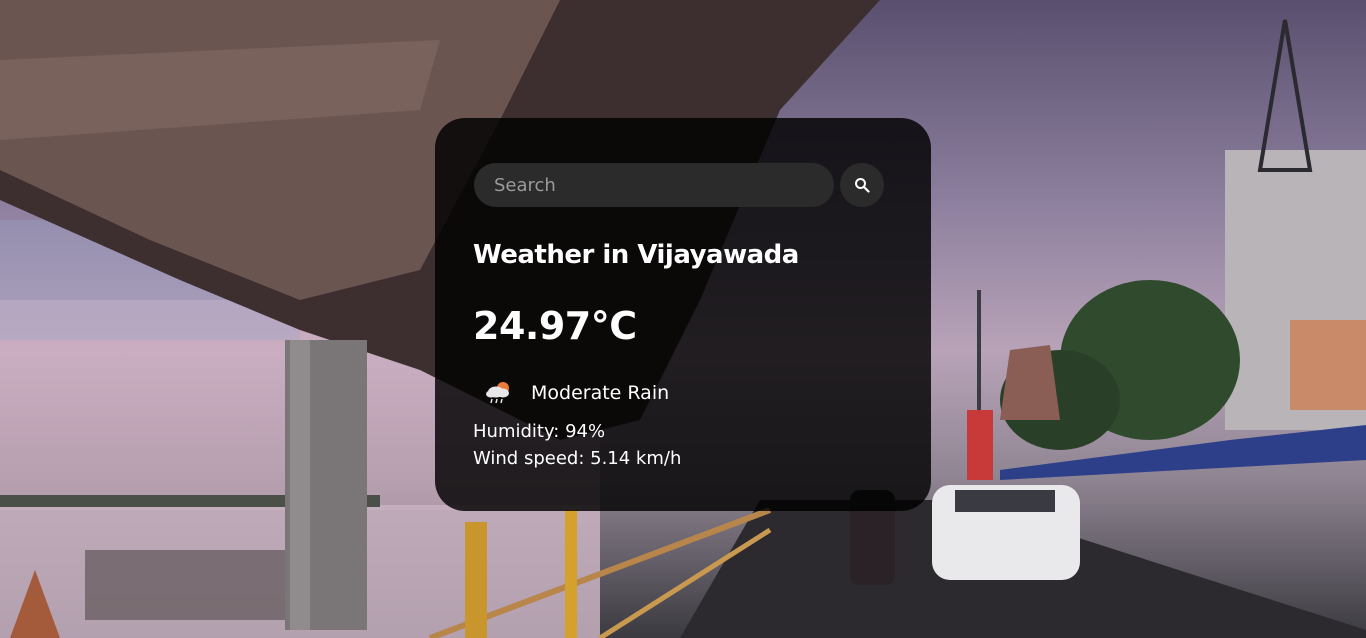 The width and height of the screenshot is (1366, 638). Describe the element at coordinates (600, 393) in the screenshot. I see `condition-text: Moderate Rain` at that location.